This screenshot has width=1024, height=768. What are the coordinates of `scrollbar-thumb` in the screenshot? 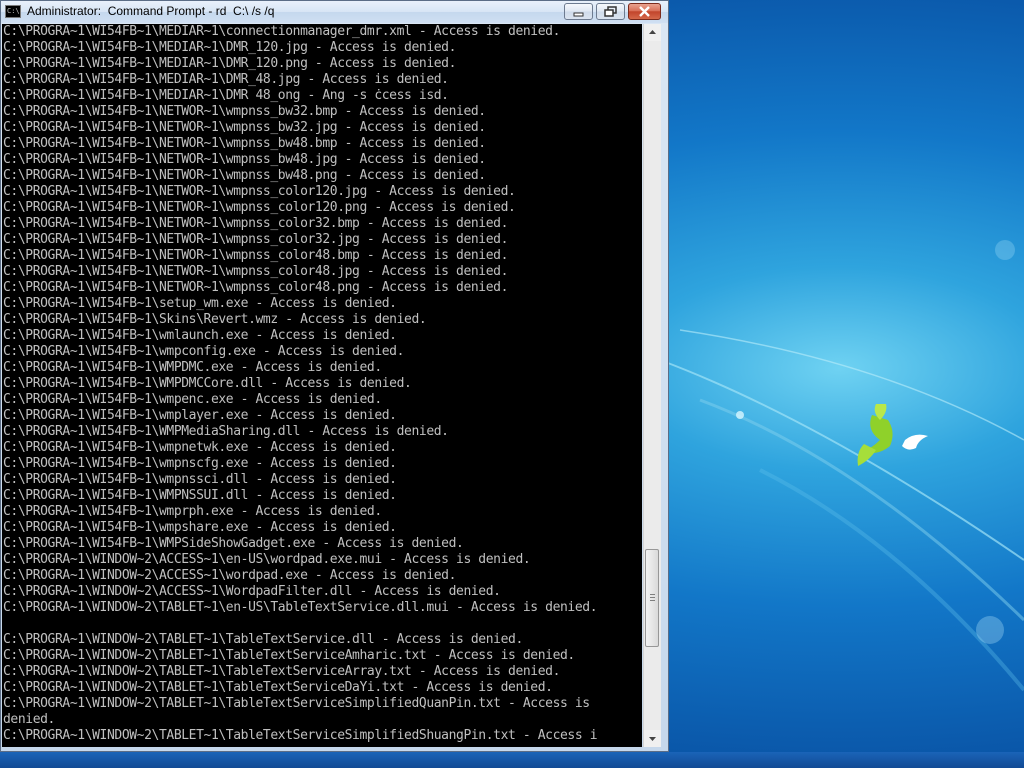 It's located at (652, 598).